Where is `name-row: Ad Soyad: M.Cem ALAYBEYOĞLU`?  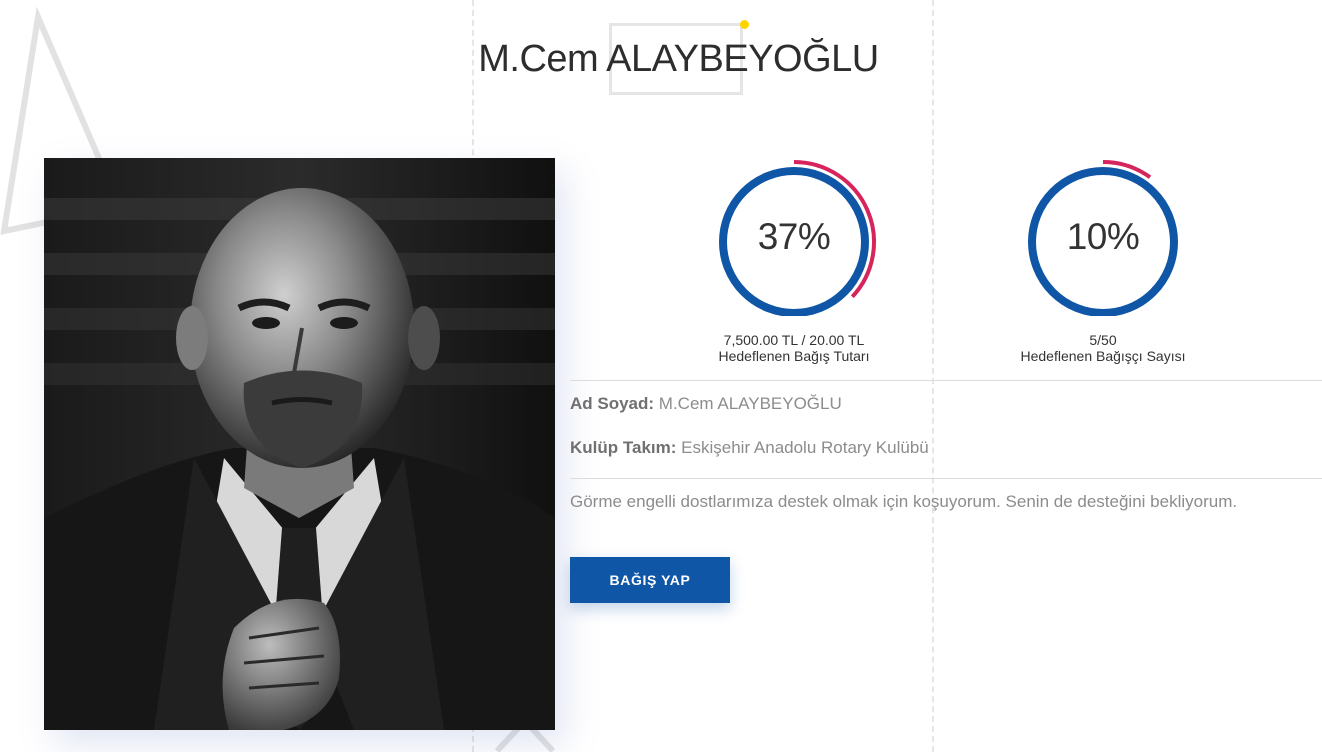
name-row: Ad Soyad: M.Cem ALAYBEYOĞLU is located at coordinates (706, 404).